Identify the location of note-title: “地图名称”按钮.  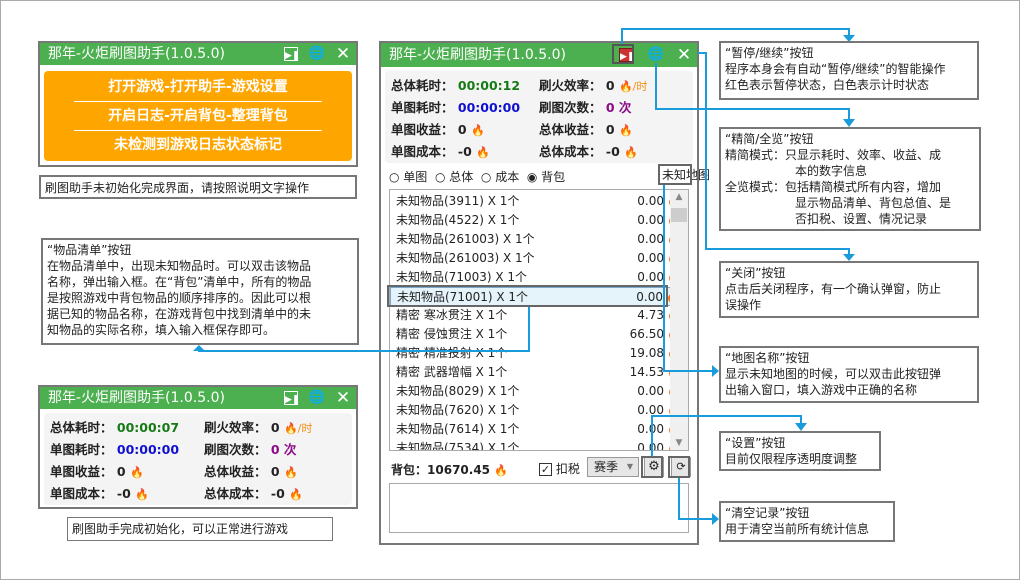
(767, 358).